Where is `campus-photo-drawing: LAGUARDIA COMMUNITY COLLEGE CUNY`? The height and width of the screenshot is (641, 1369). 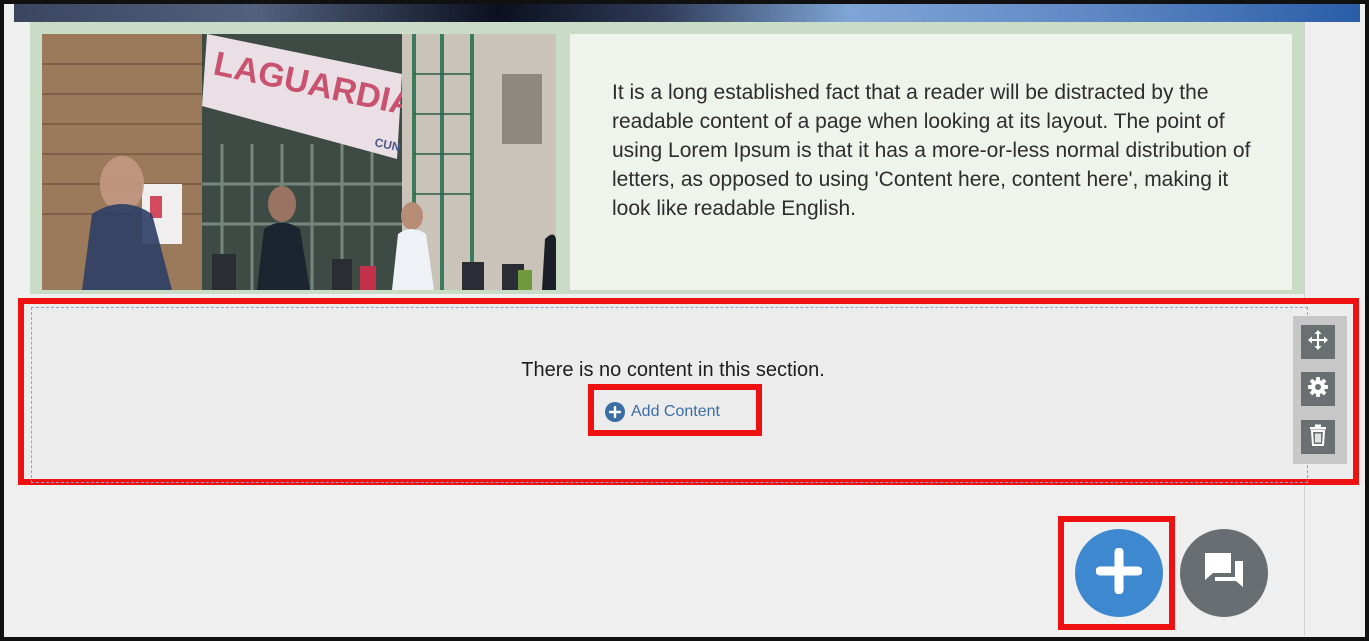 campus-photo-drawing: LAGUARDIA COMMUNITY COLLEGE CUNY is located at coordinates (299, 162).